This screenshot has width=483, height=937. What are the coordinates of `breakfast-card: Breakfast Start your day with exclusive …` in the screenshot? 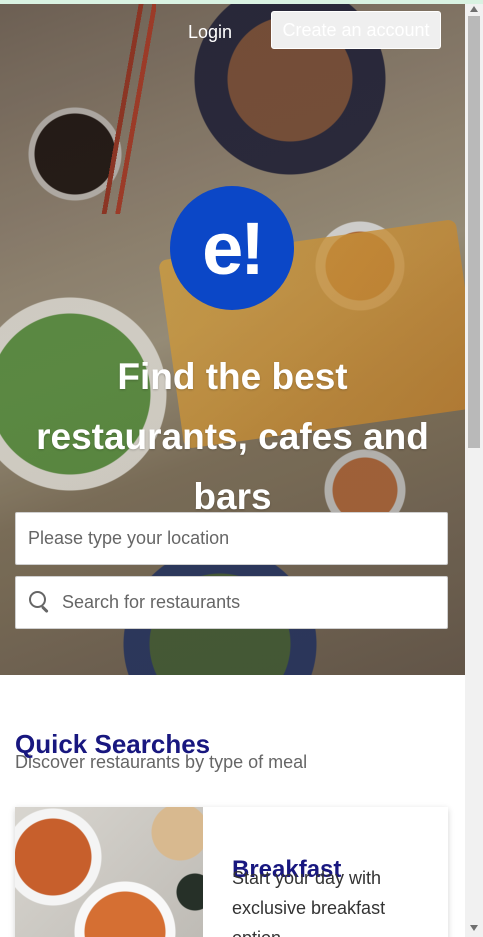 It's located at (231, 872).